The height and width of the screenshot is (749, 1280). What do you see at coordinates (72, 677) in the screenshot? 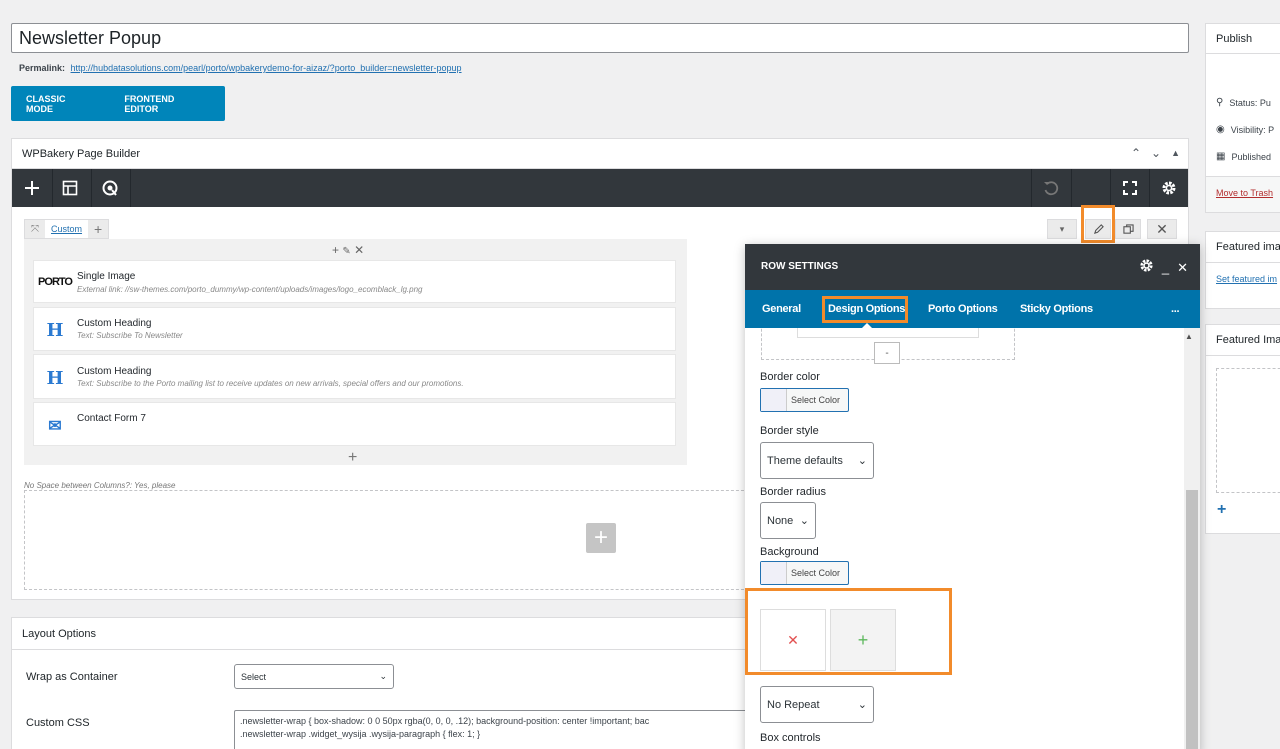
I see `wrap-container-label: Wrap as Container` at bounding box center [72, 677].